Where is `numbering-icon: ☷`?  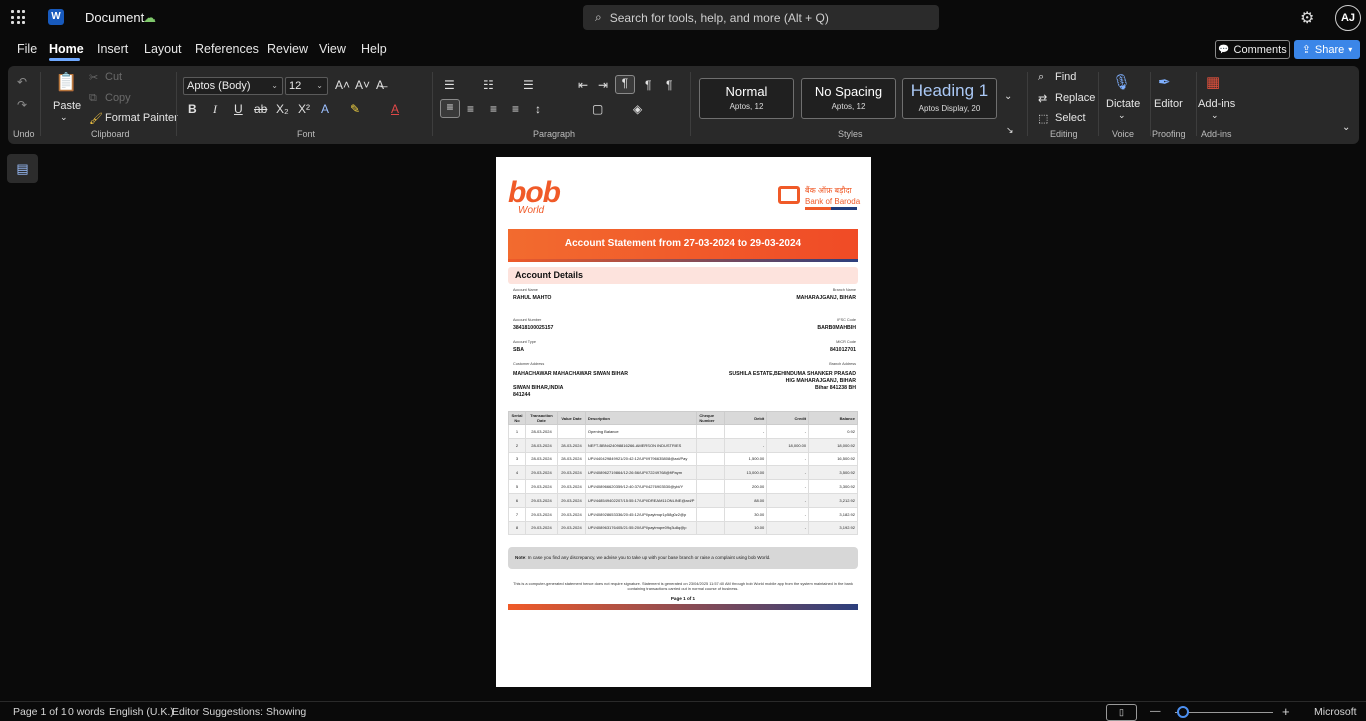
numbering-icon: ☷ is located at coordinates (488, 85).